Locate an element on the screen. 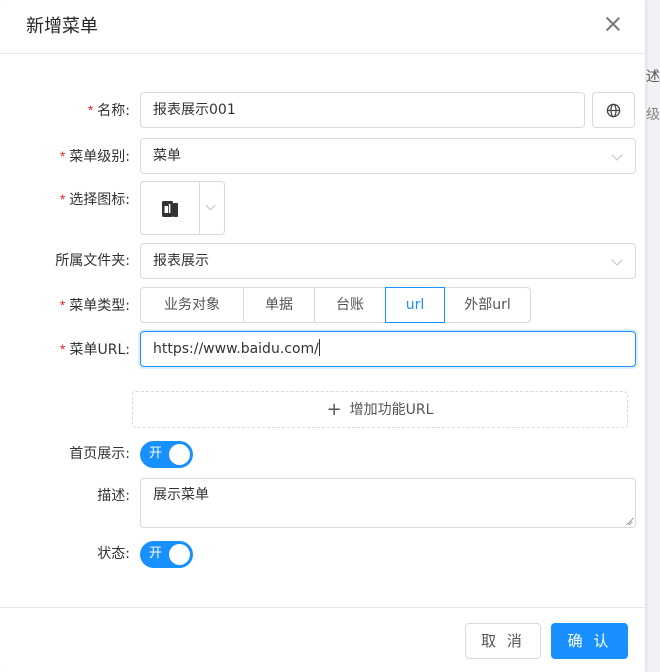 The width and height of the screenshot is (660, 672). folder-label: 所属文件夹: is located at coordinates (92, 261).